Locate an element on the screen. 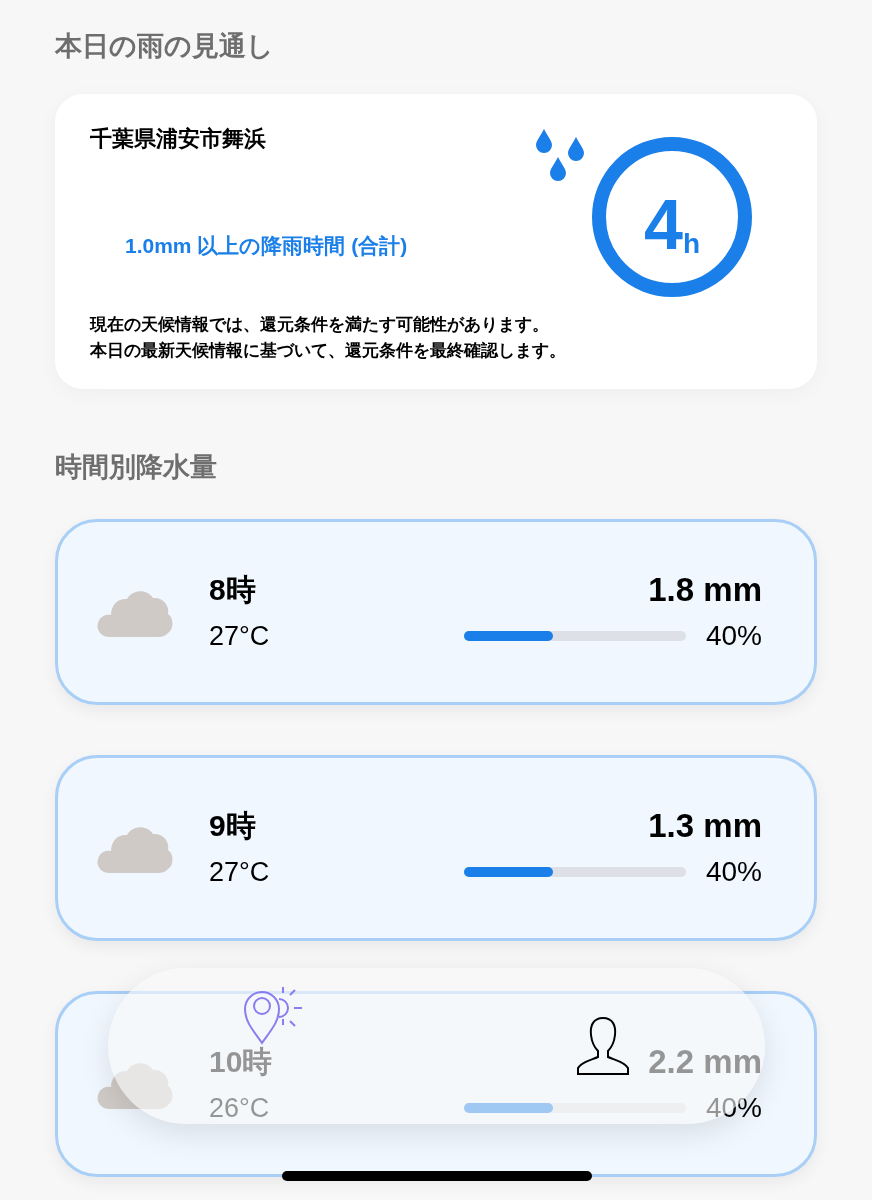 This screenshot has width=872, height=1200. precipitation-amount: 1.3 mm is located at coordinates (705, 826).